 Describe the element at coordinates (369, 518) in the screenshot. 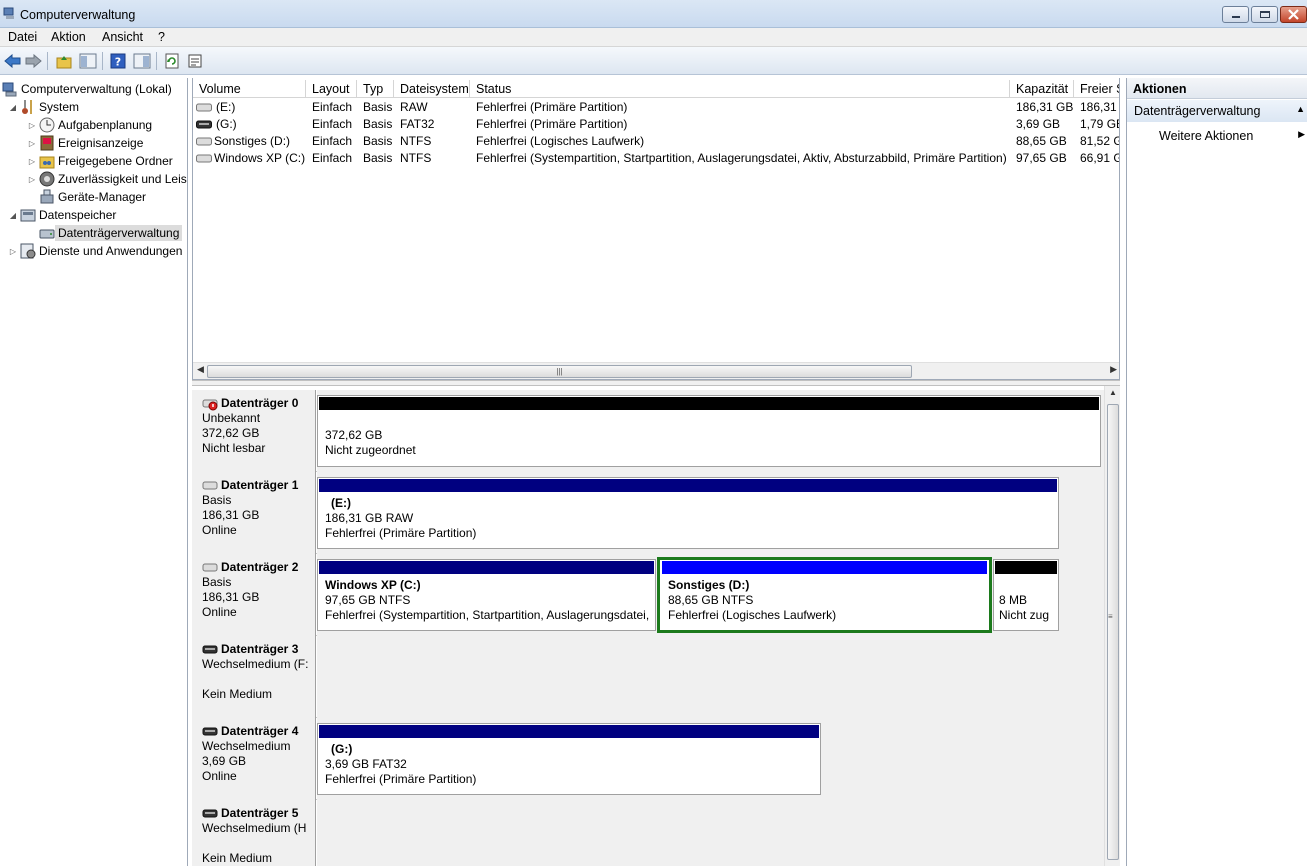

I see `partition-size: 186,31 GB RAW` at that location.